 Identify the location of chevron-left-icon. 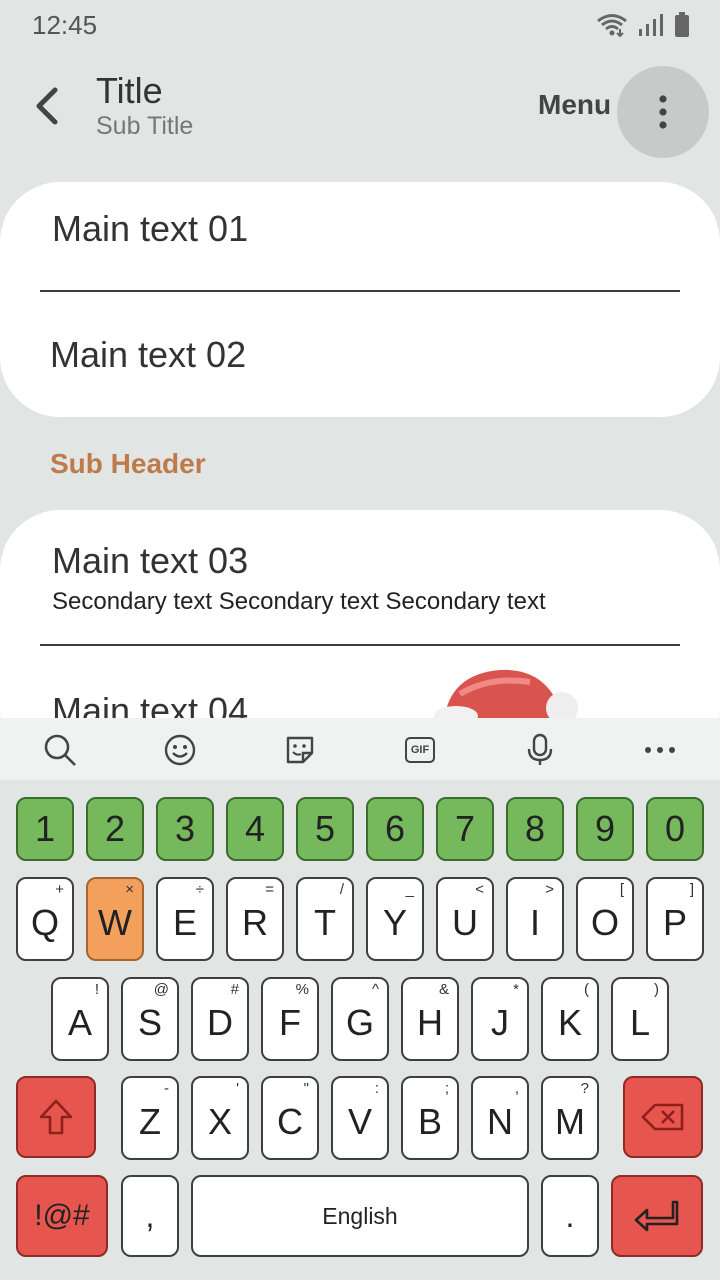
(47, 106).